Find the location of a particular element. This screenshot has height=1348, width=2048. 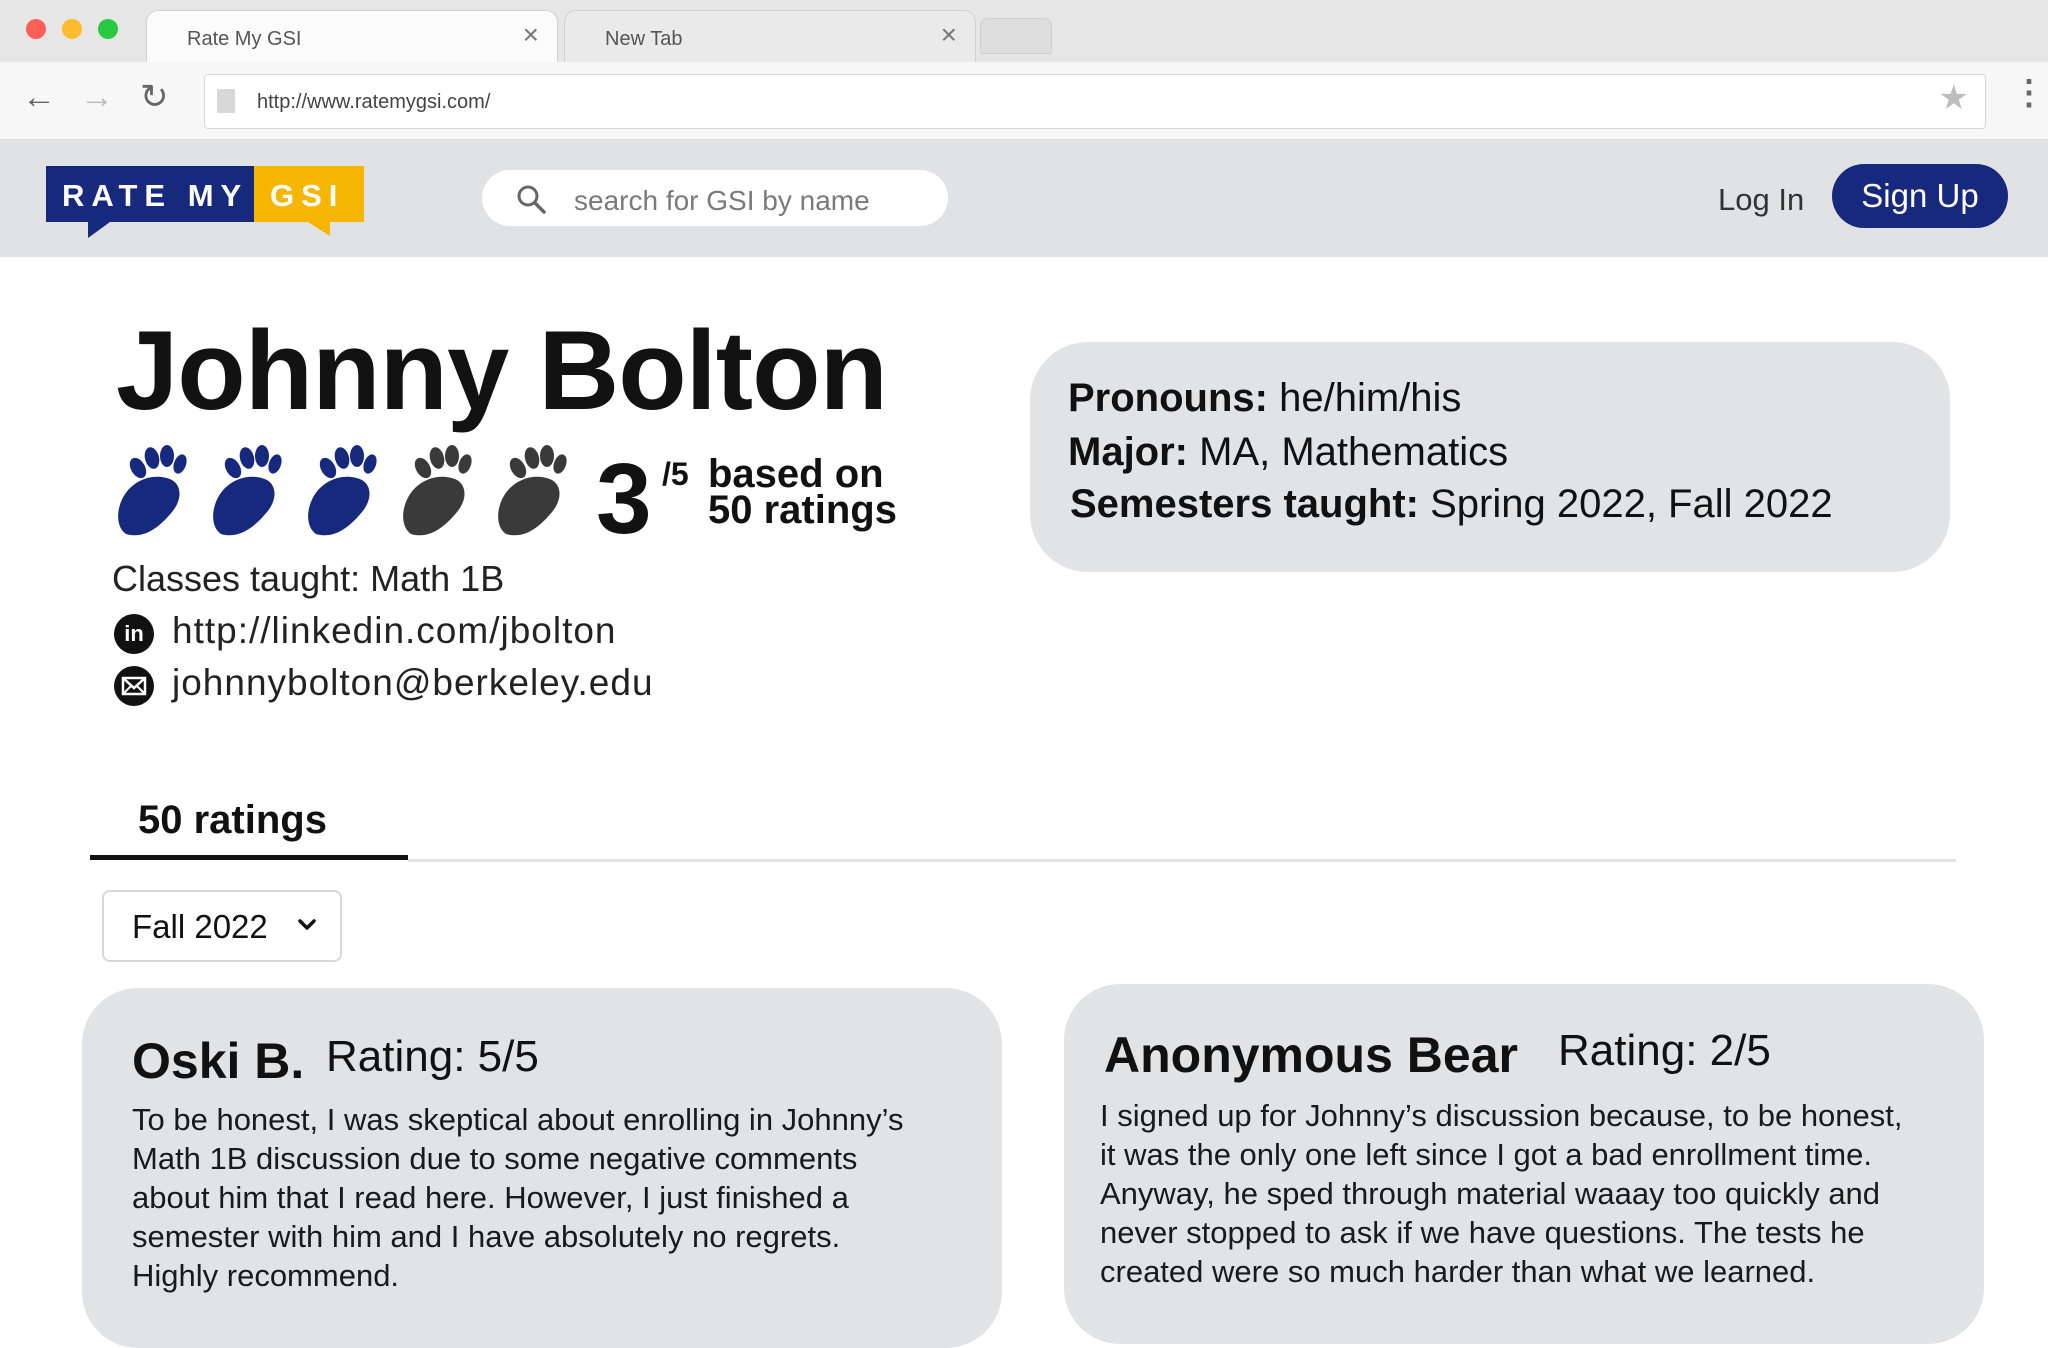

review-rating: Rating: 5/5 is located at coordinates (432, 1056).